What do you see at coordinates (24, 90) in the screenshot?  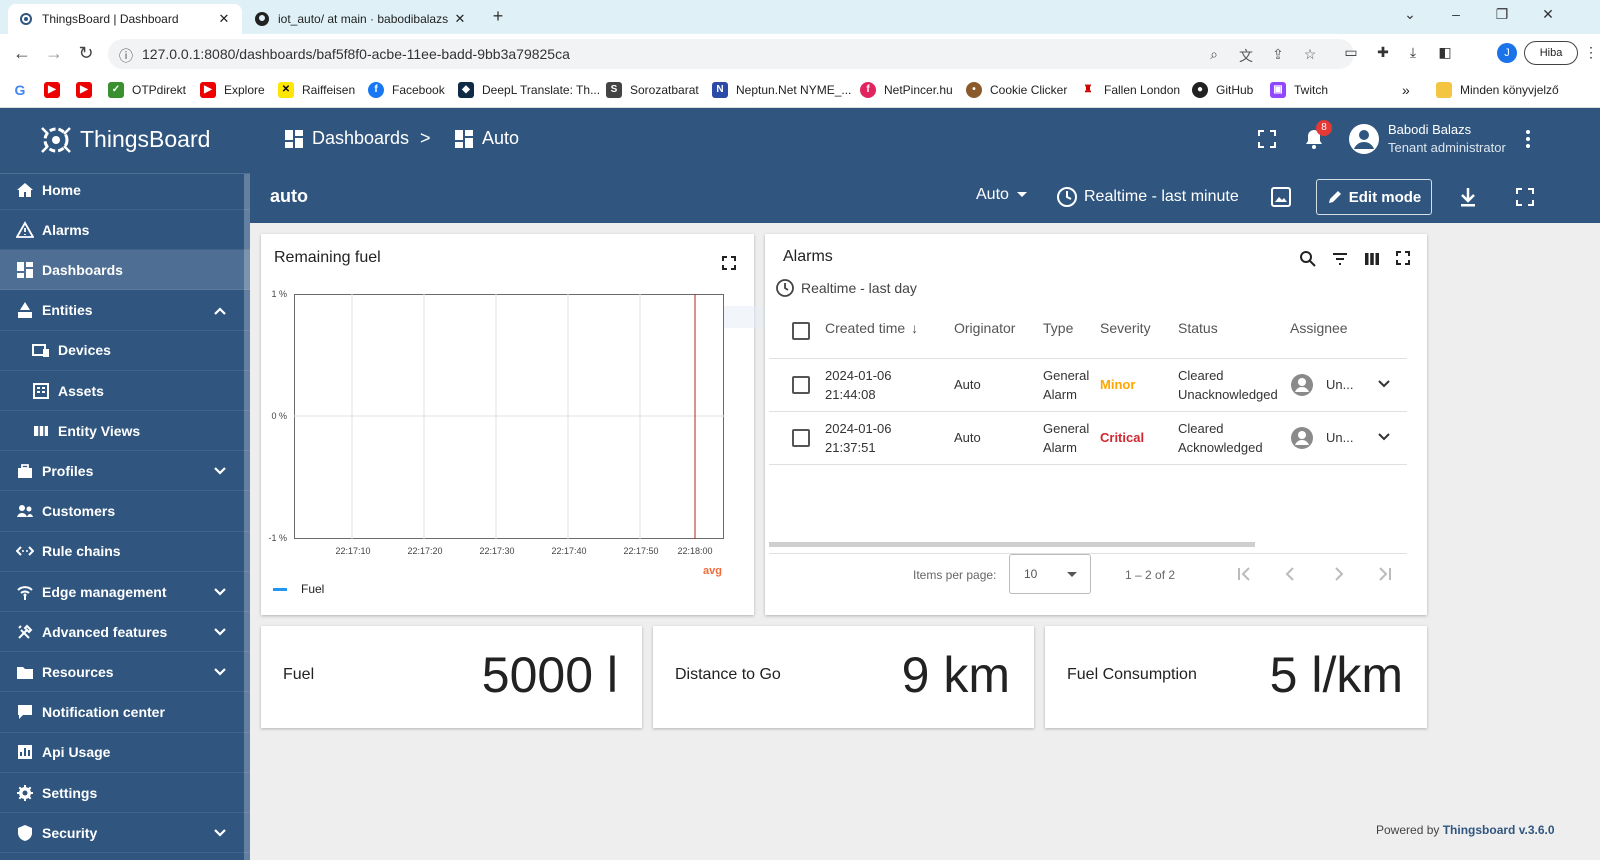 I see `bookmark-google: G` at bounding box center [24, 90].